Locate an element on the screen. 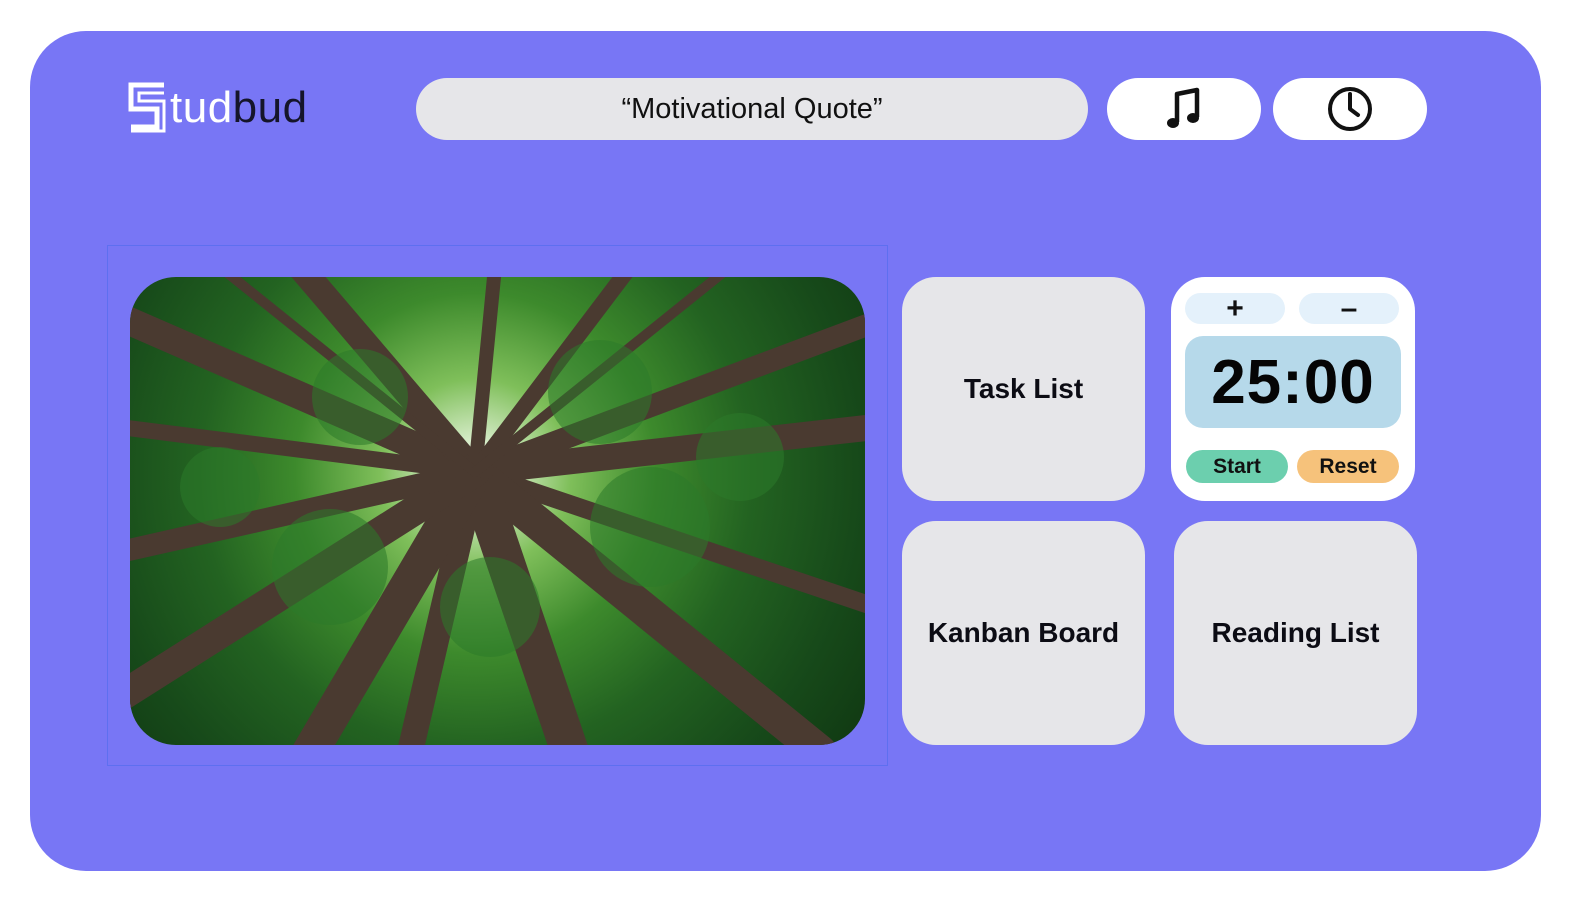  motivational-quote-bar: “Motivational Quote” is located at coordinates (752, 109).